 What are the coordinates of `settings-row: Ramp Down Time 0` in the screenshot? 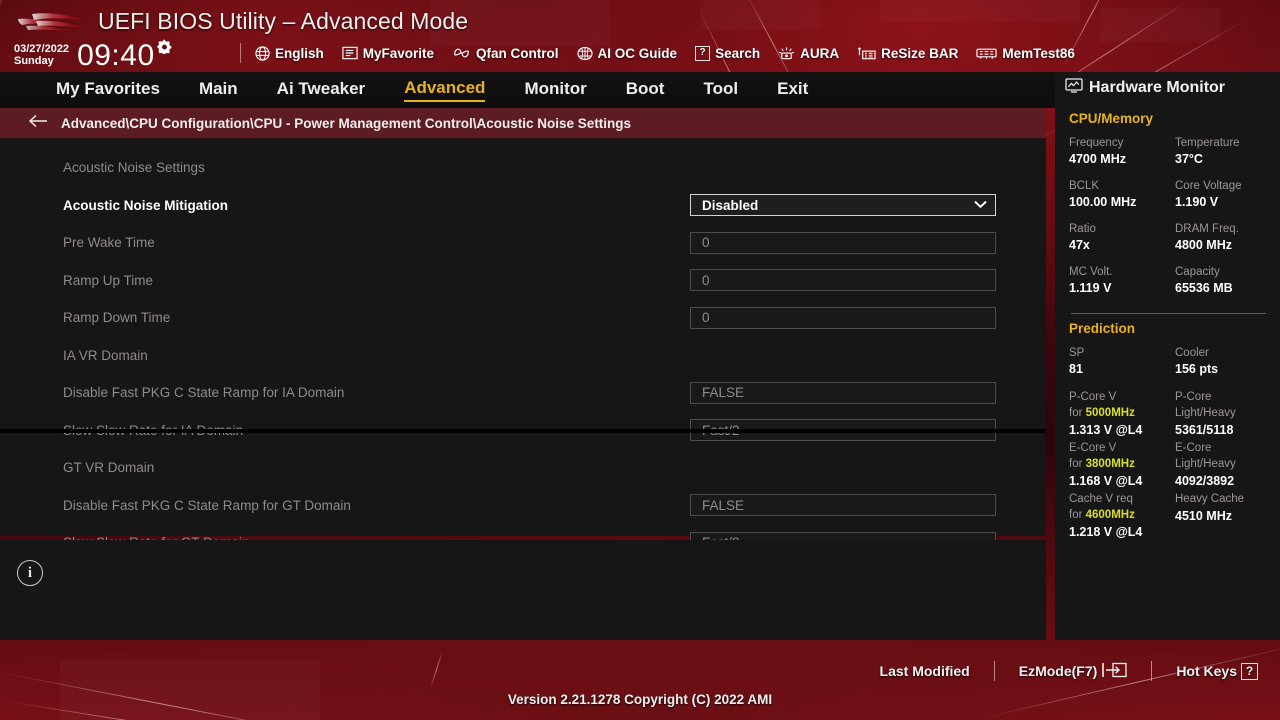 It's located at (523, 318).